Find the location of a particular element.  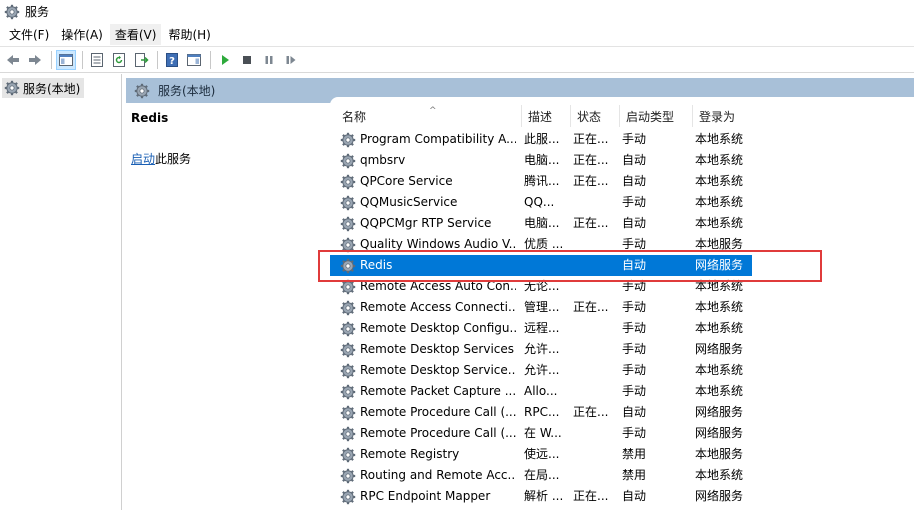

table-row: qmbsrv 电脑... 正在... 自动 本地系统 is located at coordinates (541, 160).